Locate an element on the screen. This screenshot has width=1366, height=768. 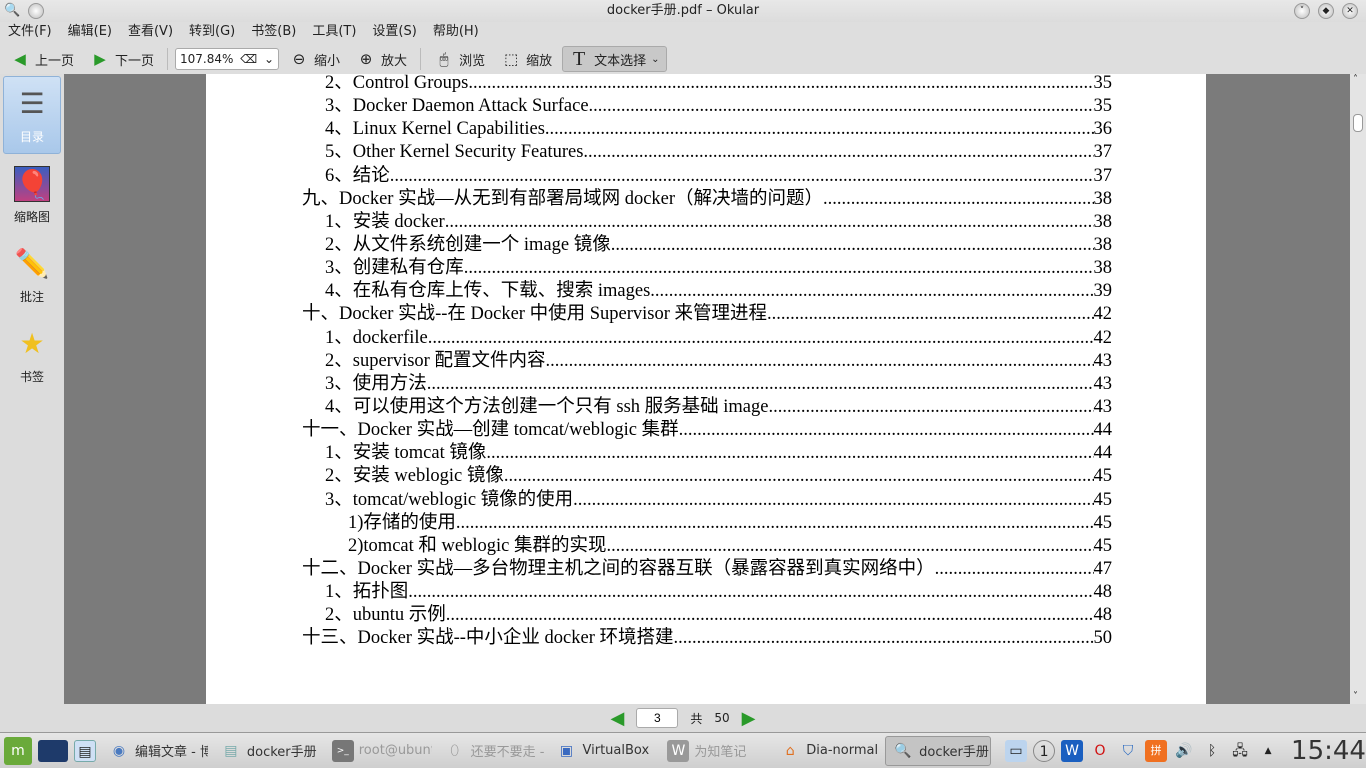
volume-icon: 🔊 is located at coordinates (1184, 751).